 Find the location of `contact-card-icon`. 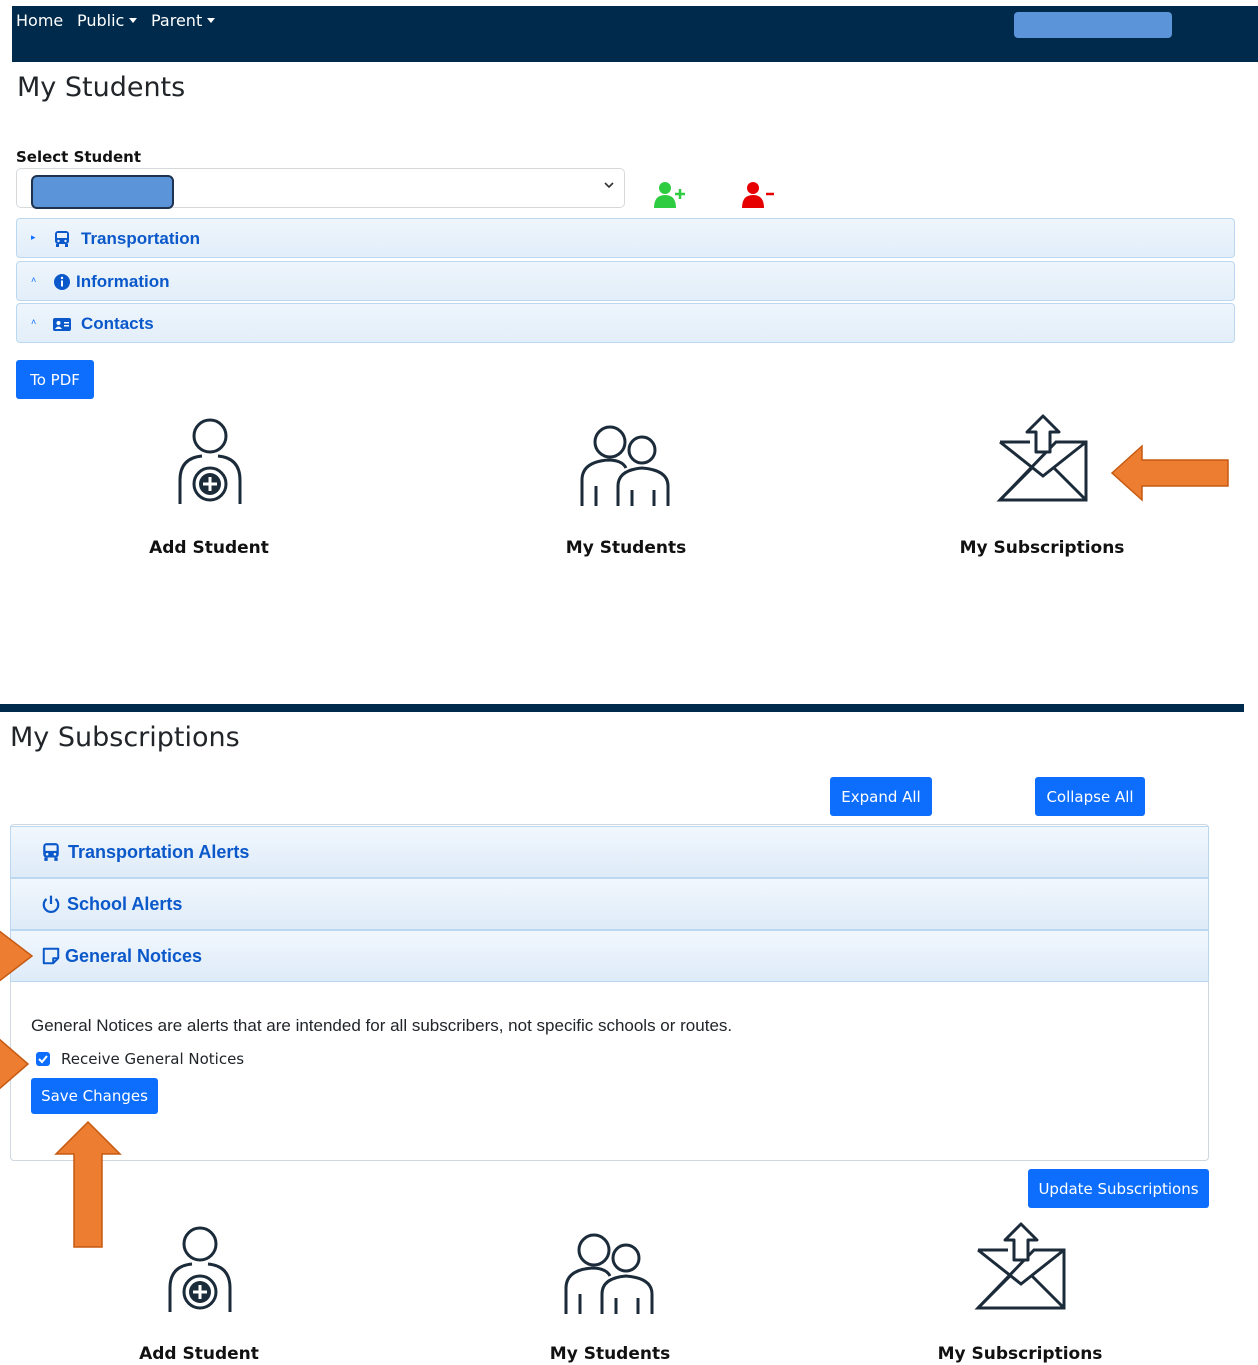

contact-card-icon is located at coordinates (62, 324).